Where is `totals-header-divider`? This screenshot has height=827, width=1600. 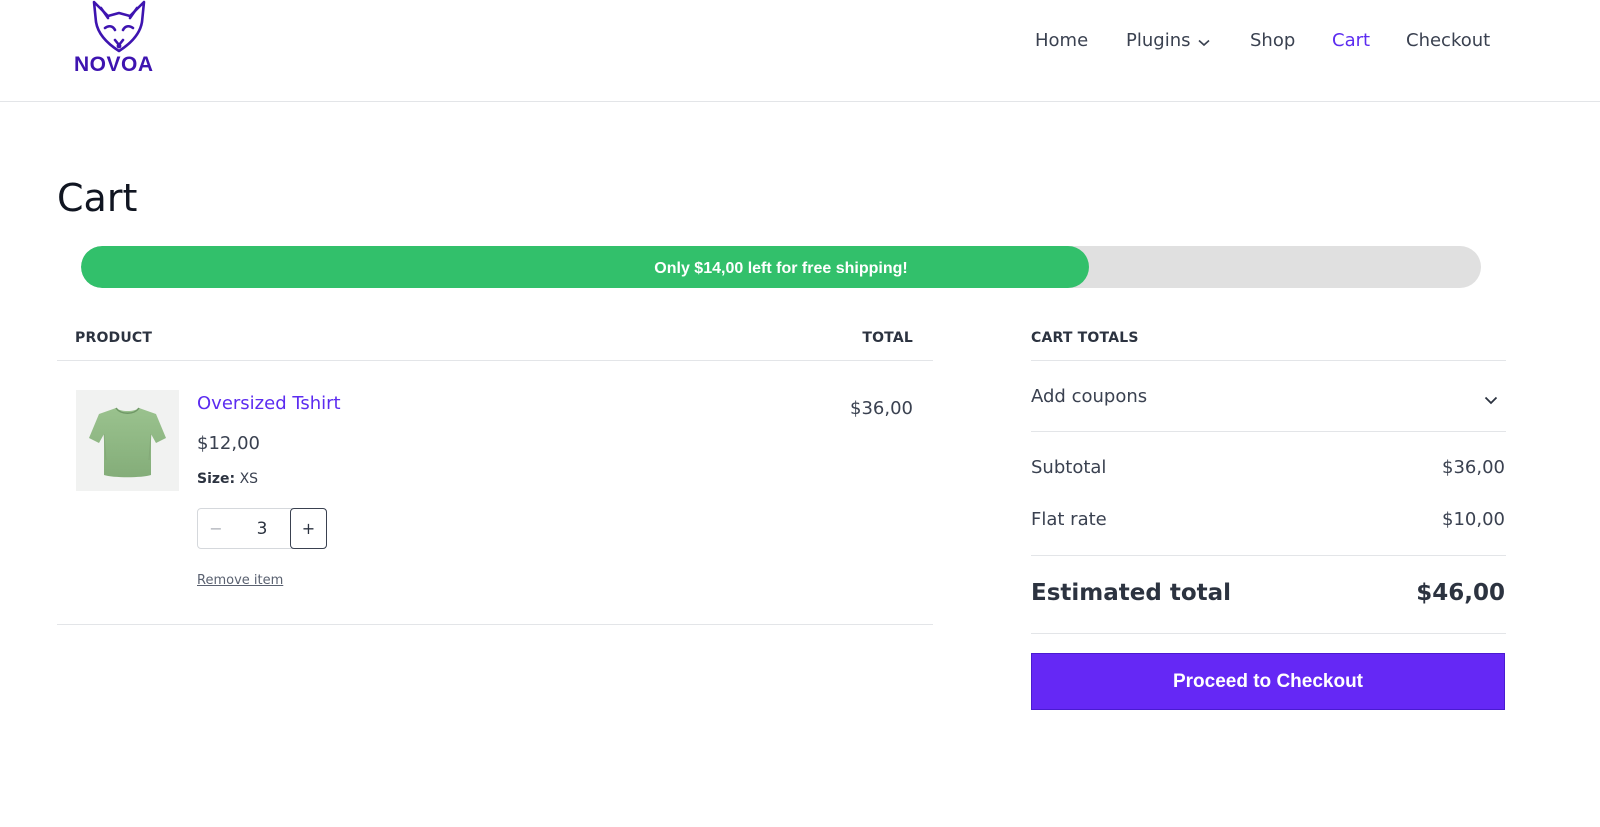 totals-header-divider is located at coordinates (1268, 360).